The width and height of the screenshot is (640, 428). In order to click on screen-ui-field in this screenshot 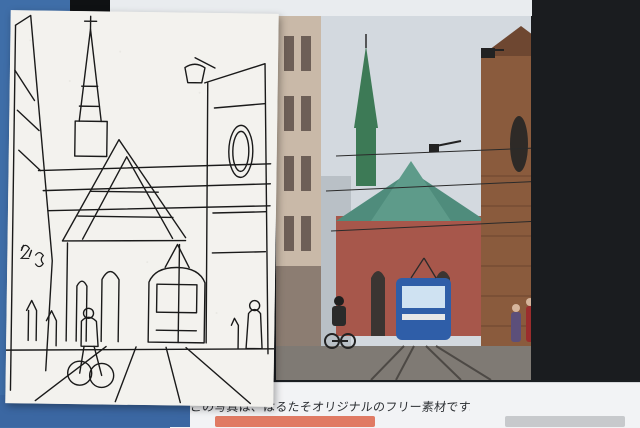, I will do `click(565, 421)`.